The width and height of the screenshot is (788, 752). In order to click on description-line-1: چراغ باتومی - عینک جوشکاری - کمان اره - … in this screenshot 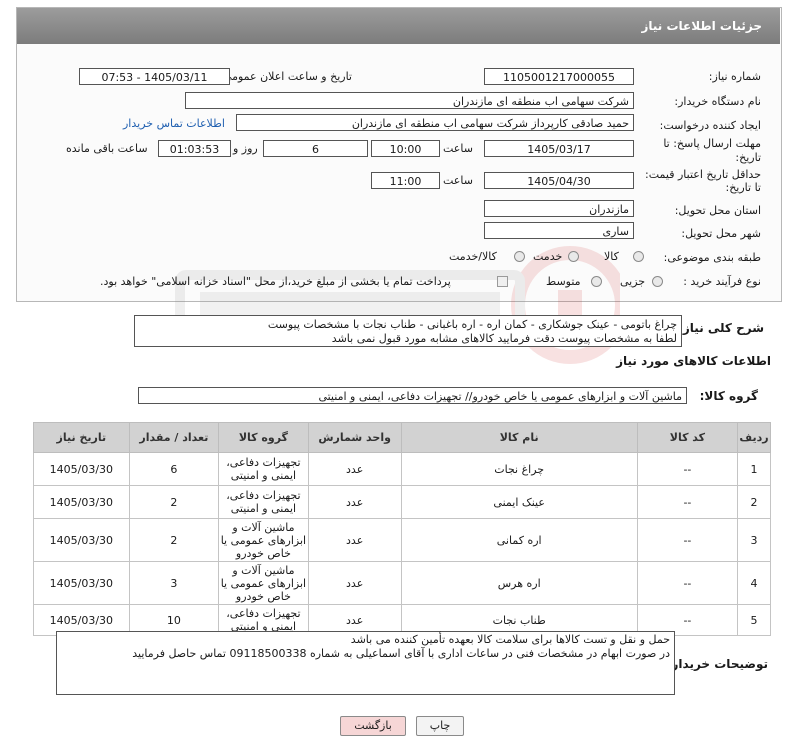, I will do `click(472, 324)`.